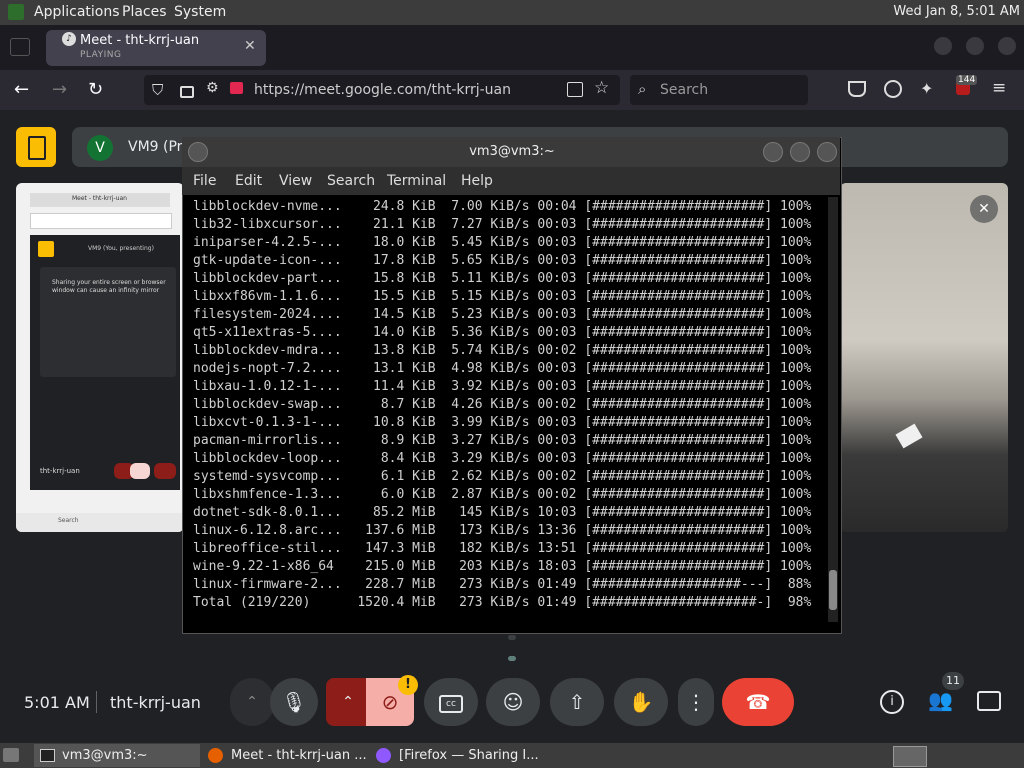 The image size is (1024, 768). I want to click on search-input: Search, so click(684, 90).